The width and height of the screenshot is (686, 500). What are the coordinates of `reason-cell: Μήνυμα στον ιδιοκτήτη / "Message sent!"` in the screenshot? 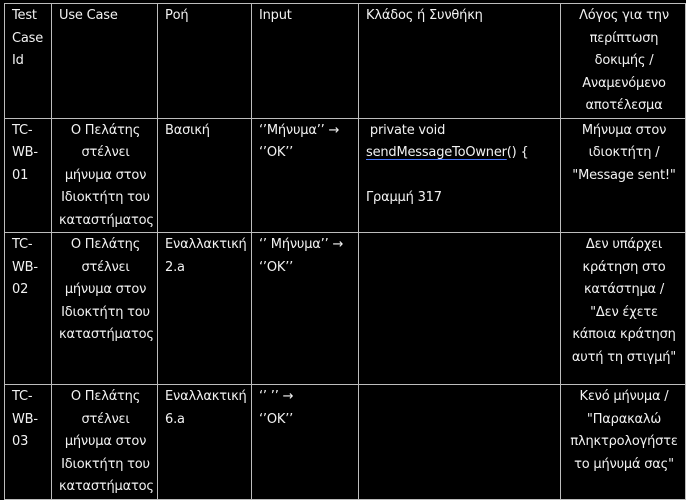 It's located at (623, 175).